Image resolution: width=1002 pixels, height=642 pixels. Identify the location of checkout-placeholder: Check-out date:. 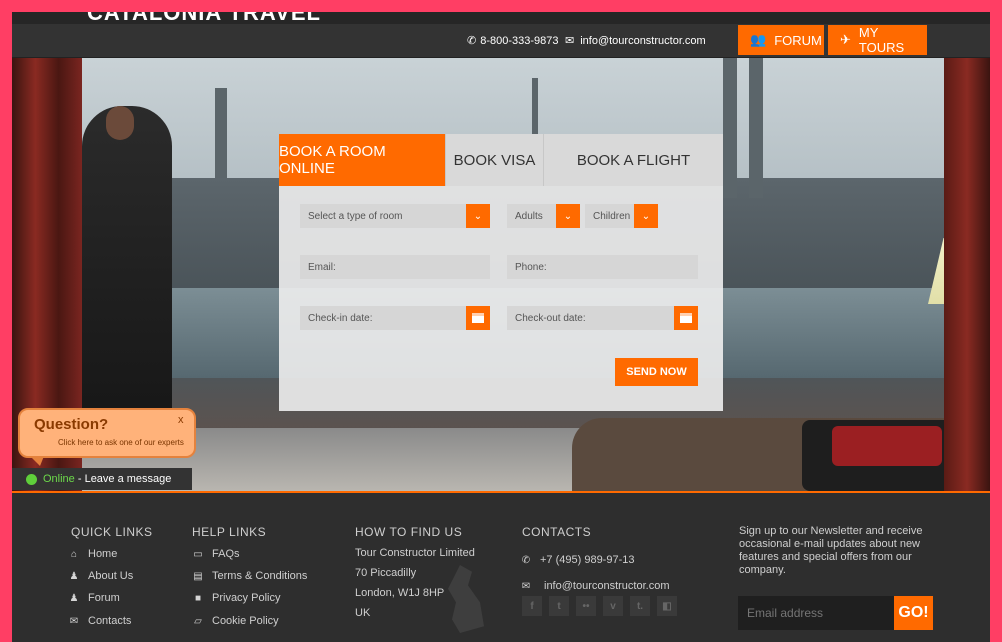
(550, 318).